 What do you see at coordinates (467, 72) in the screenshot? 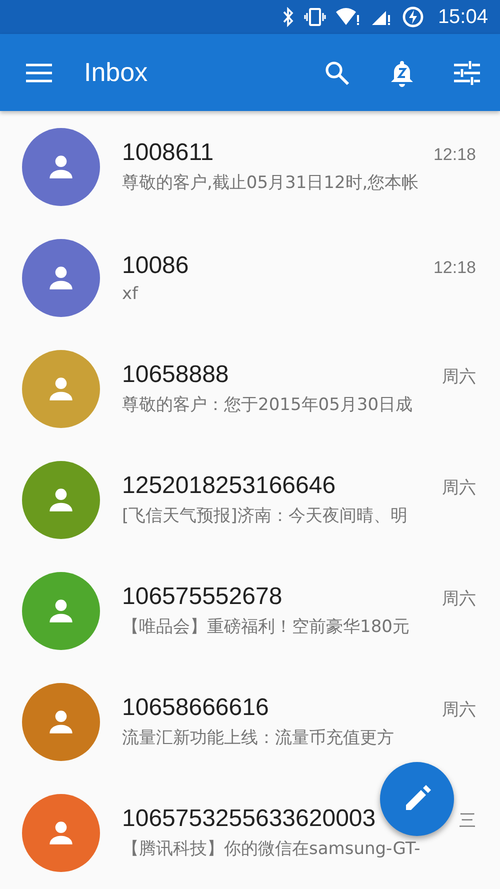
I see `sliders-icon` at bounding box center [467, 72].